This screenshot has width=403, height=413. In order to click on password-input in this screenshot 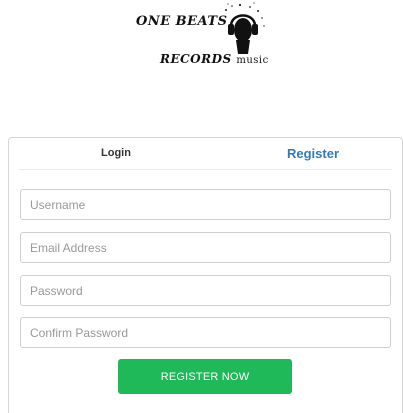, I will do `click(205, 290)`.